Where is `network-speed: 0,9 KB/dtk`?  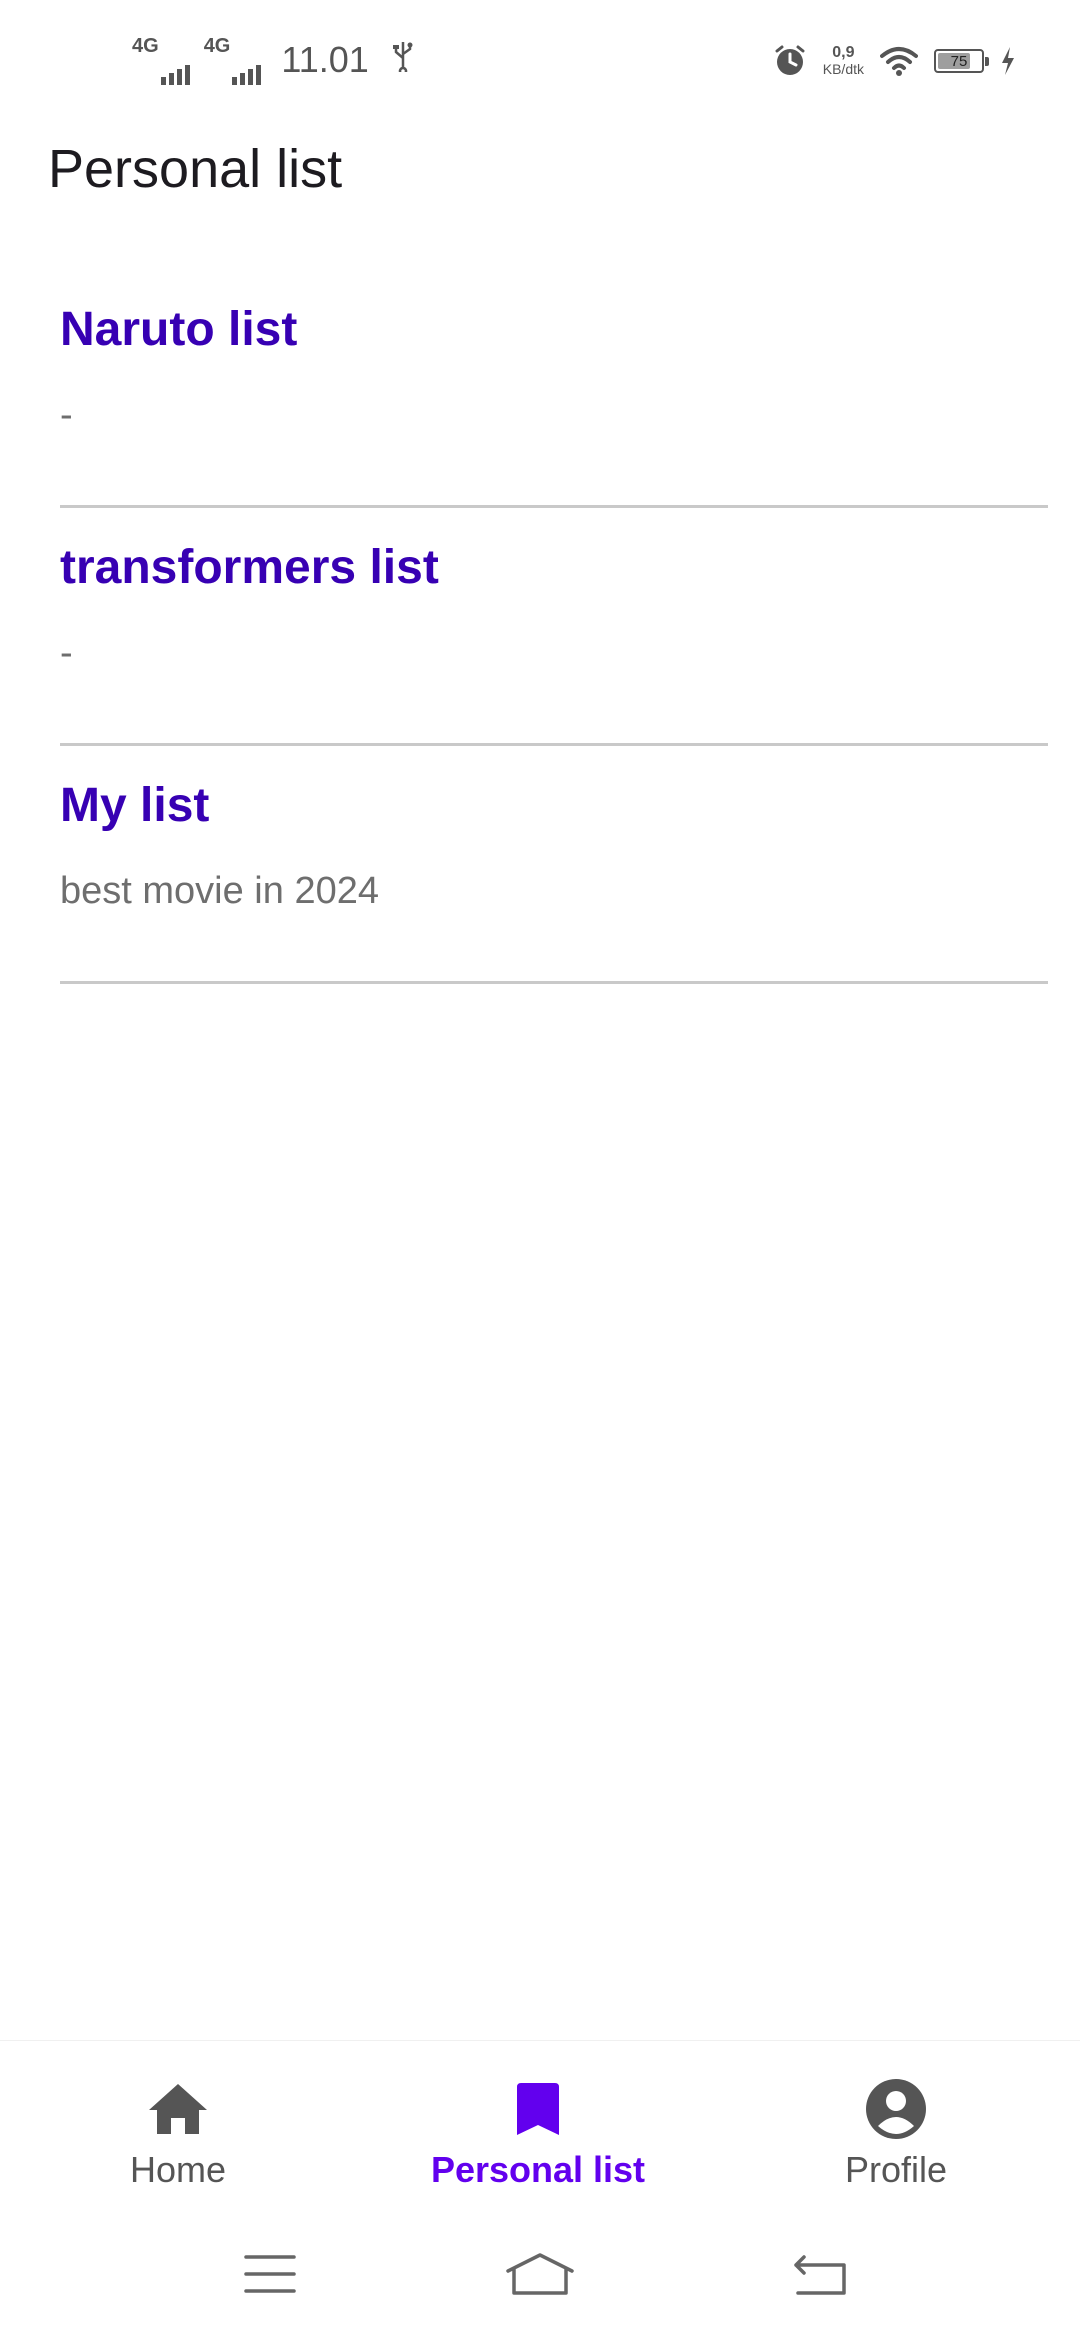
network-speed: 0,9 KB/dtk is located at coordinates (843, 61).